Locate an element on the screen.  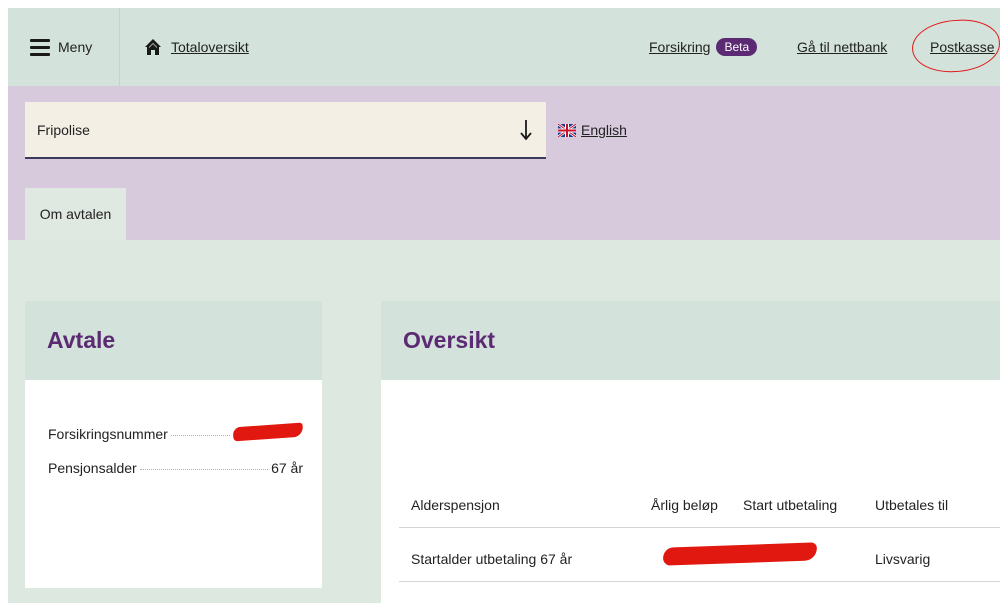
netbank-link: Gå til nettbank is located at coordinates (842, 47).